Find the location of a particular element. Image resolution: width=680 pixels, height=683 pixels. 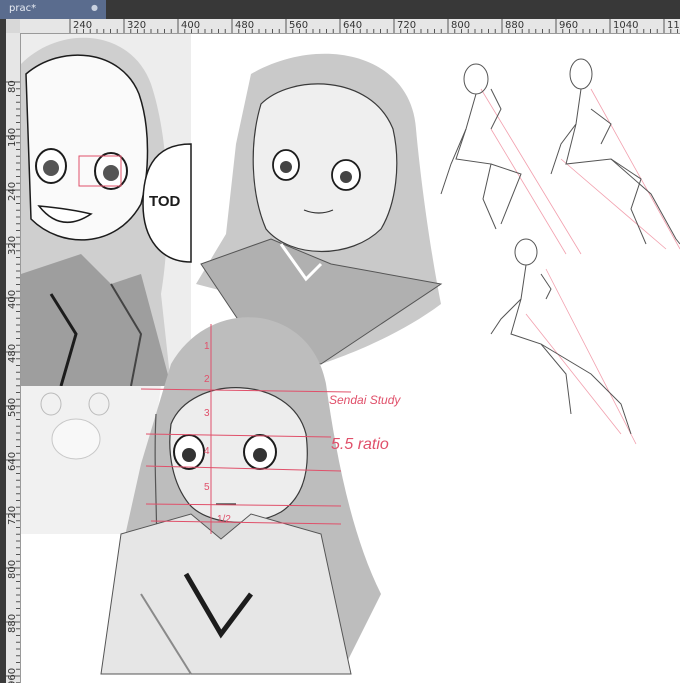

tab-prac: prac* ● is located at coordinates (53, 9).